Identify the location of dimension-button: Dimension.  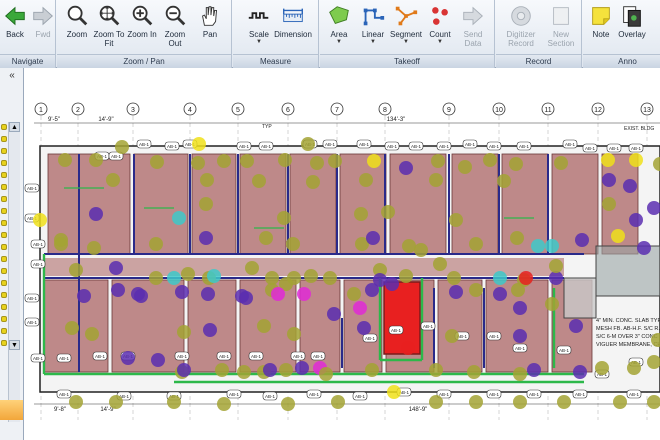
(293, 28).